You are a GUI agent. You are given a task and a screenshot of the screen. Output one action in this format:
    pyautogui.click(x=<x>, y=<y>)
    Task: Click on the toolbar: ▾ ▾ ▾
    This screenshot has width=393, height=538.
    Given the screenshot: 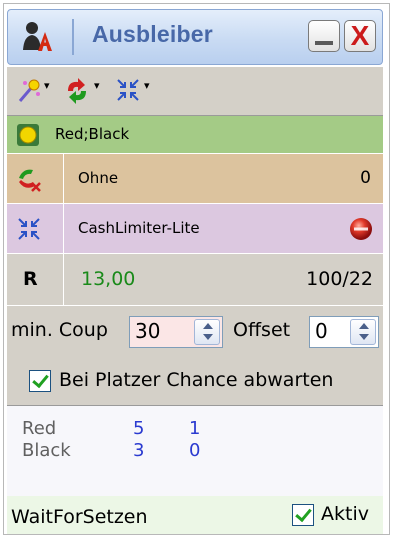 What is the action you would take?
    pyautogui.click(x=195, y=91)
    